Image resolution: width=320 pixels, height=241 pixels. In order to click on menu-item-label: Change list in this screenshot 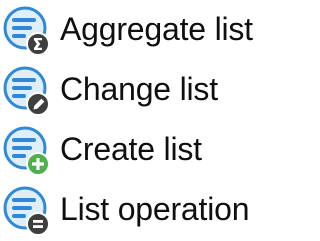, I will do `click(139, 89)`.